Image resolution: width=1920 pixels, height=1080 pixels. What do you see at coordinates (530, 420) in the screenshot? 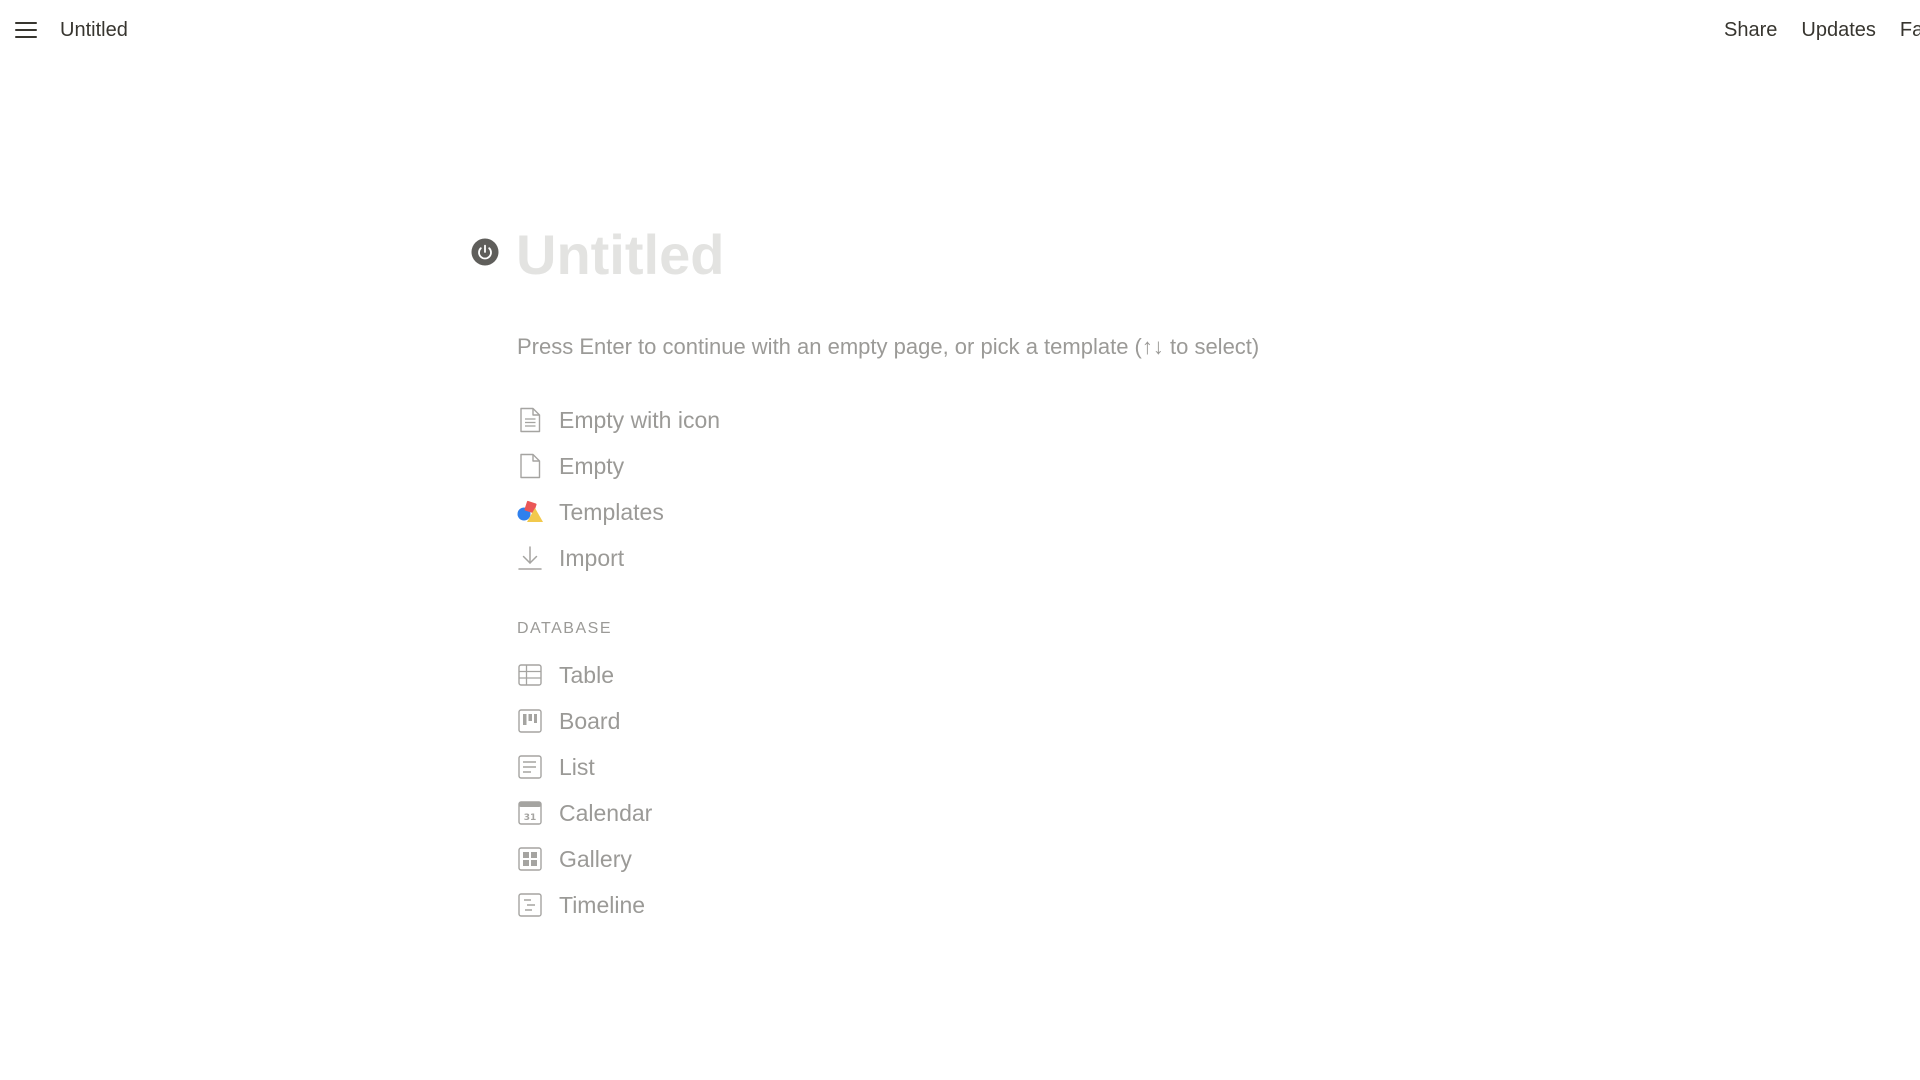
I see `page-with-text-icon` at bounding box center [530, 420].